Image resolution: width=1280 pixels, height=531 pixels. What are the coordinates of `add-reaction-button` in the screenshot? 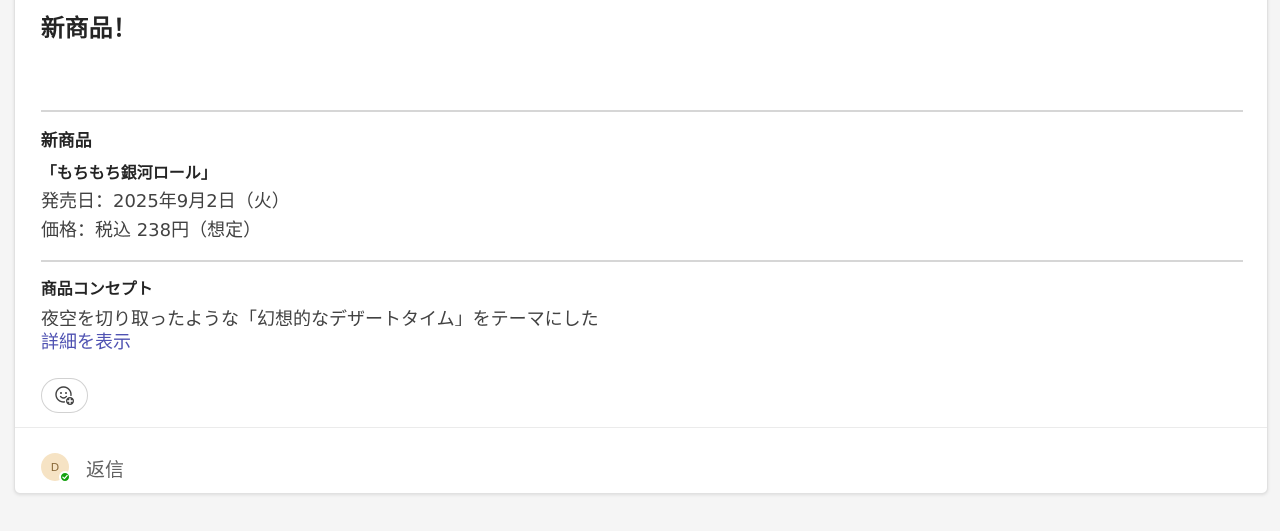 It's located at (64, 395).